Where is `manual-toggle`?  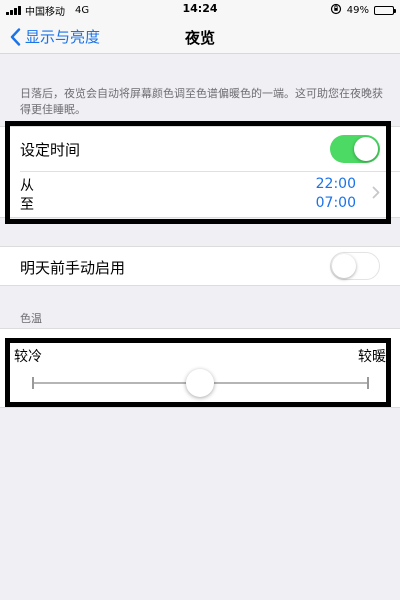 manual-toggle is located at coordinates (355, 266).